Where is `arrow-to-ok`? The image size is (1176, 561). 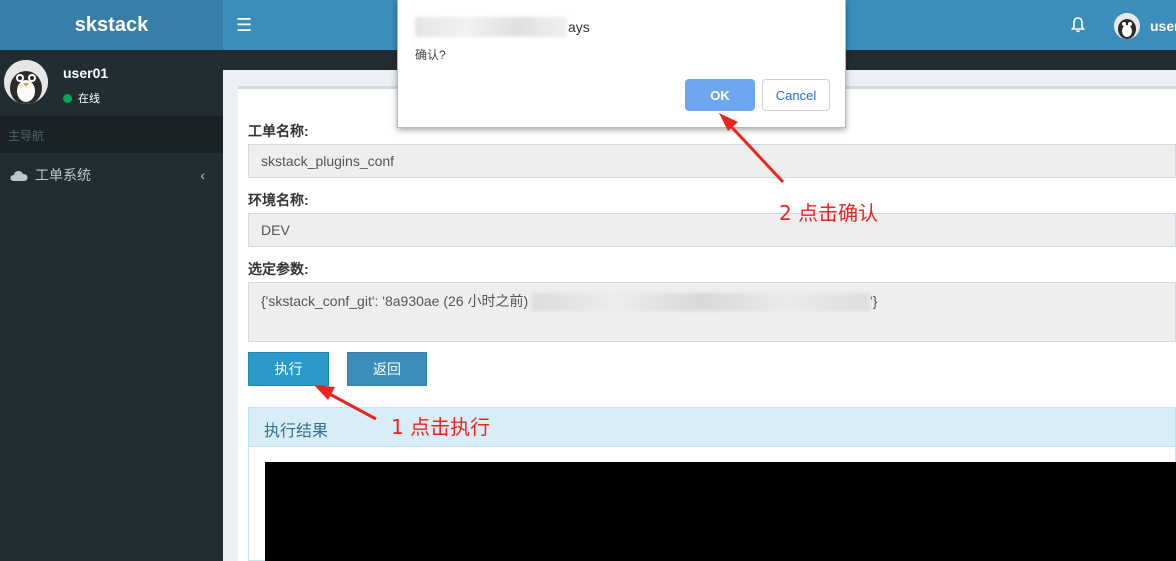
arrow-to-ok is located at coordinates (752, 148).